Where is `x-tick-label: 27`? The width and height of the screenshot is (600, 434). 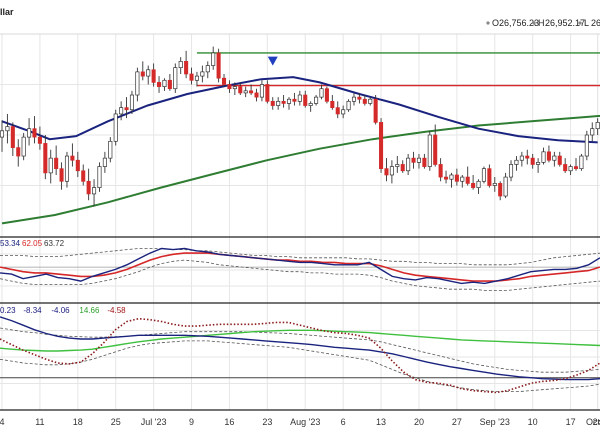 x-tick-label: 27 is located at coordinates (457, 422).